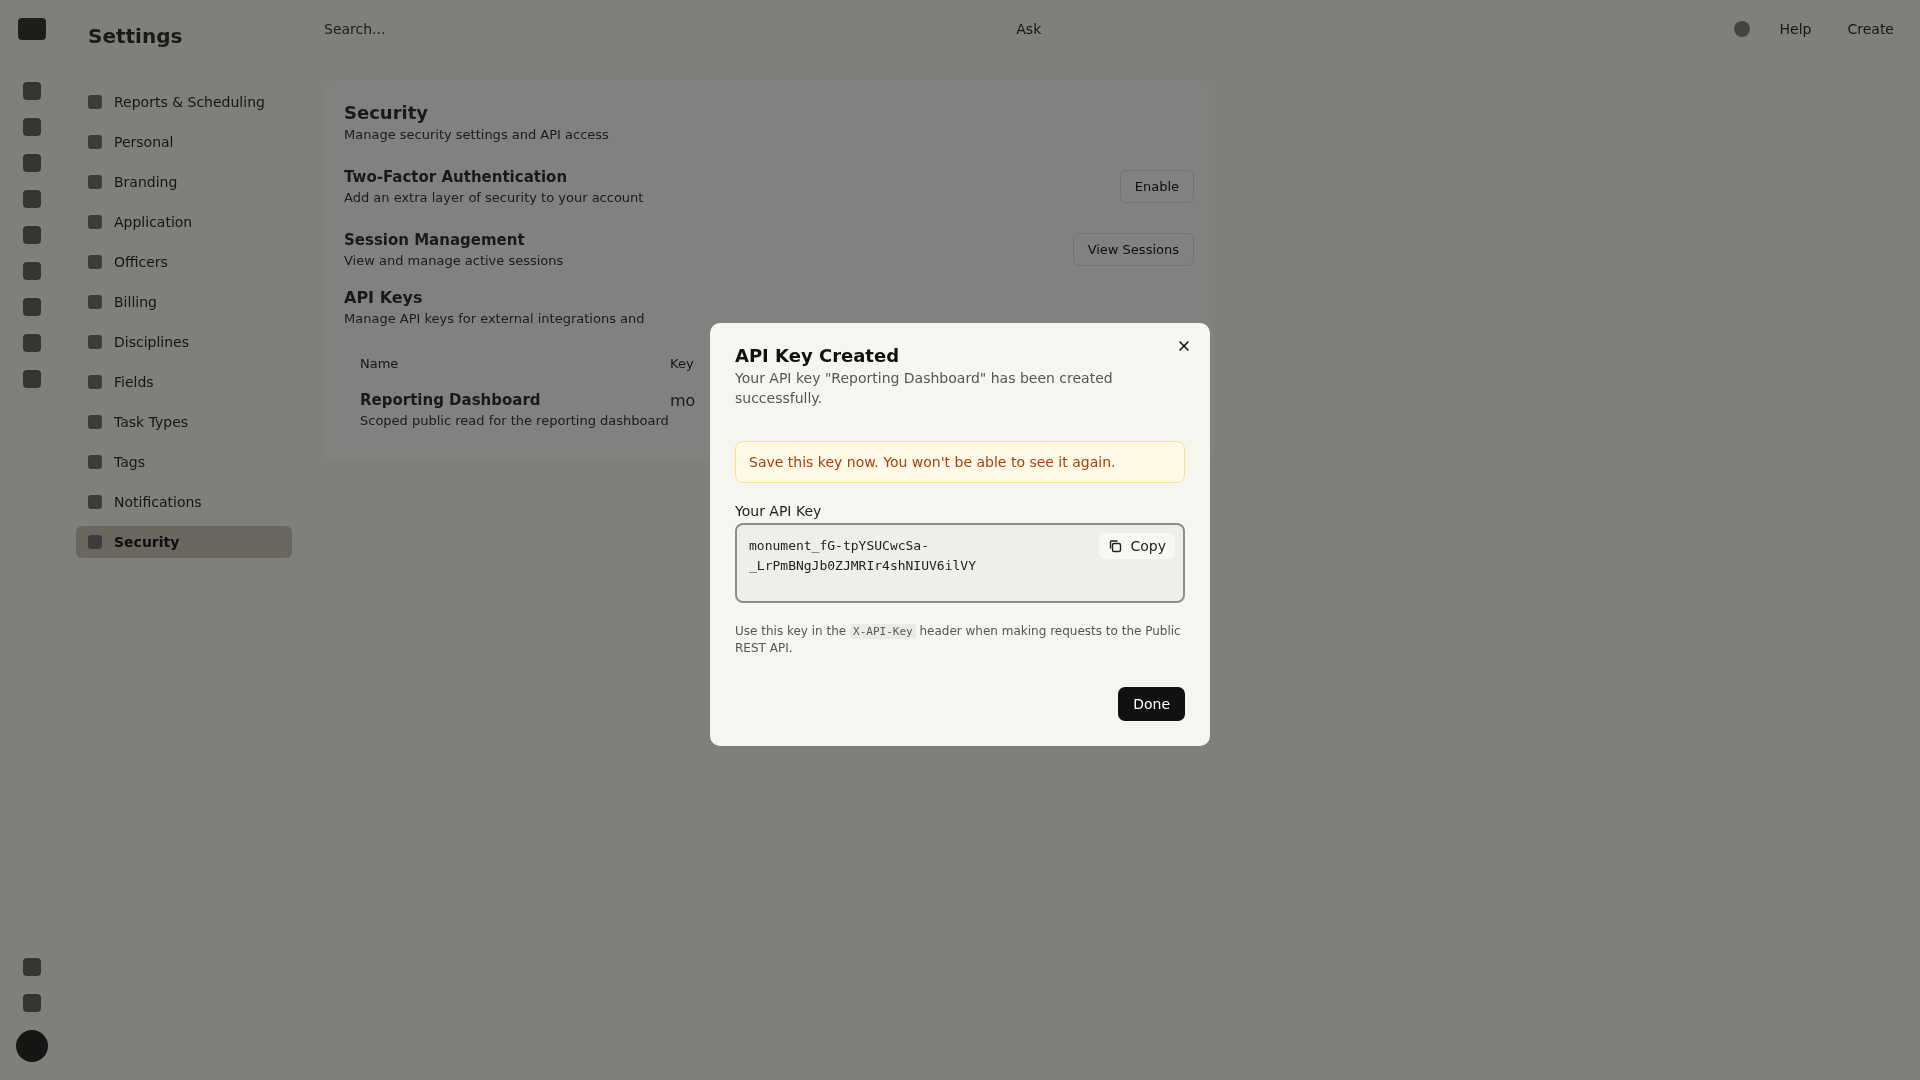 The image size is (1920, 1080). Describe the element at coordinates (32, 1046) in the screenshot. I see `avatar` at that location.